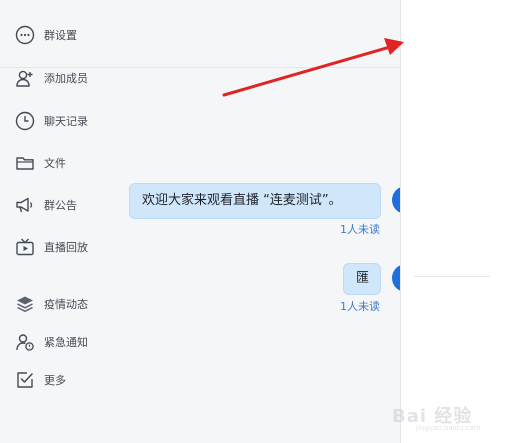 Image resolution: width=508 pixels, height=443 pixels. Describe the element at coordinates (242, 200) in the screenshot. I see `message-text: 欢迎大家来观看直播 “连麦测试”。` at that location.